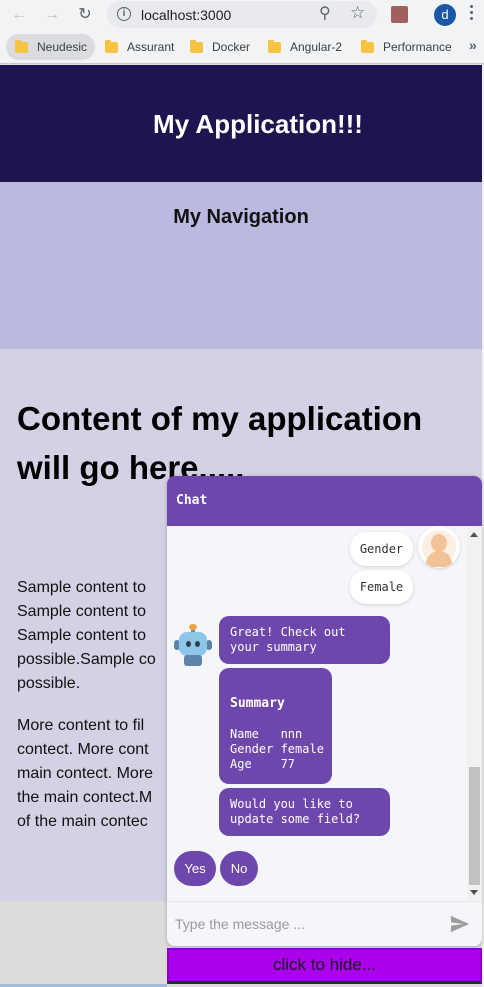  What do you see at coordinates (263, 764) in the screenshot?
I see `summary-row: Age 77` at bounding box center [263, 764].